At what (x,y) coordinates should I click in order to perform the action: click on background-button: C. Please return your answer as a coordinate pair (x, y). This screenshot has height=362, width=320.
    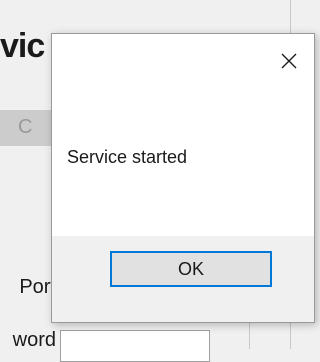
    Looking at the image, I should click on (29, 128).